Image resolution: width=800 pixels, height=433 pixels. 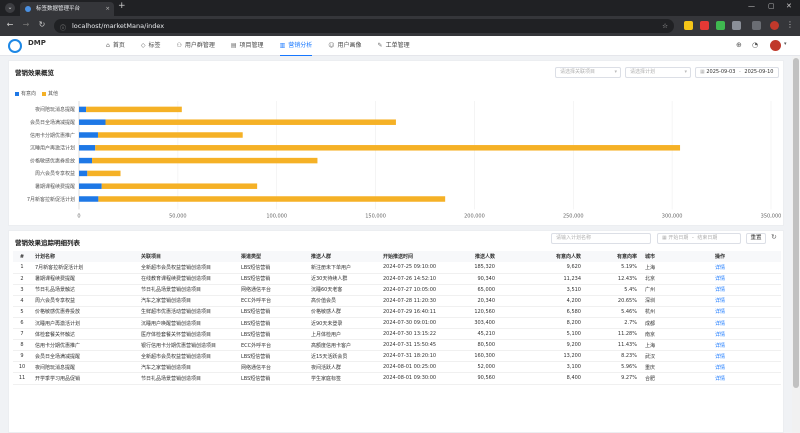 What do you see at coordinates (665, 26) in the screenshot?
I see `bookmark-star-icon: ☆` at bounding box center [665, 26].